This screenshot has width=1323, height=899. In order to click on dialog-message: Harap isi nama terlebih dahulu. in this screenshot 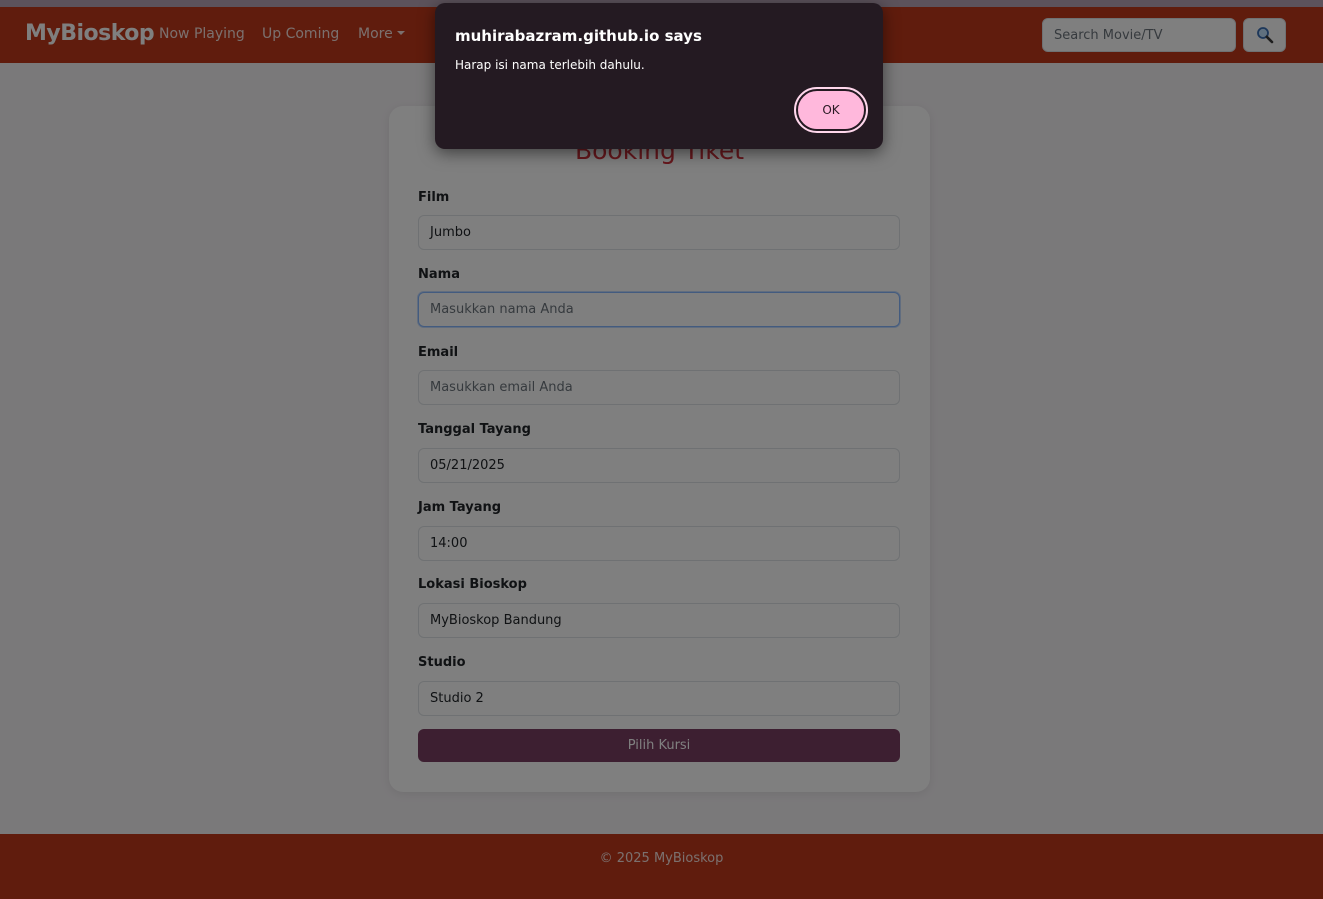, I will do `click(550, 65)`.